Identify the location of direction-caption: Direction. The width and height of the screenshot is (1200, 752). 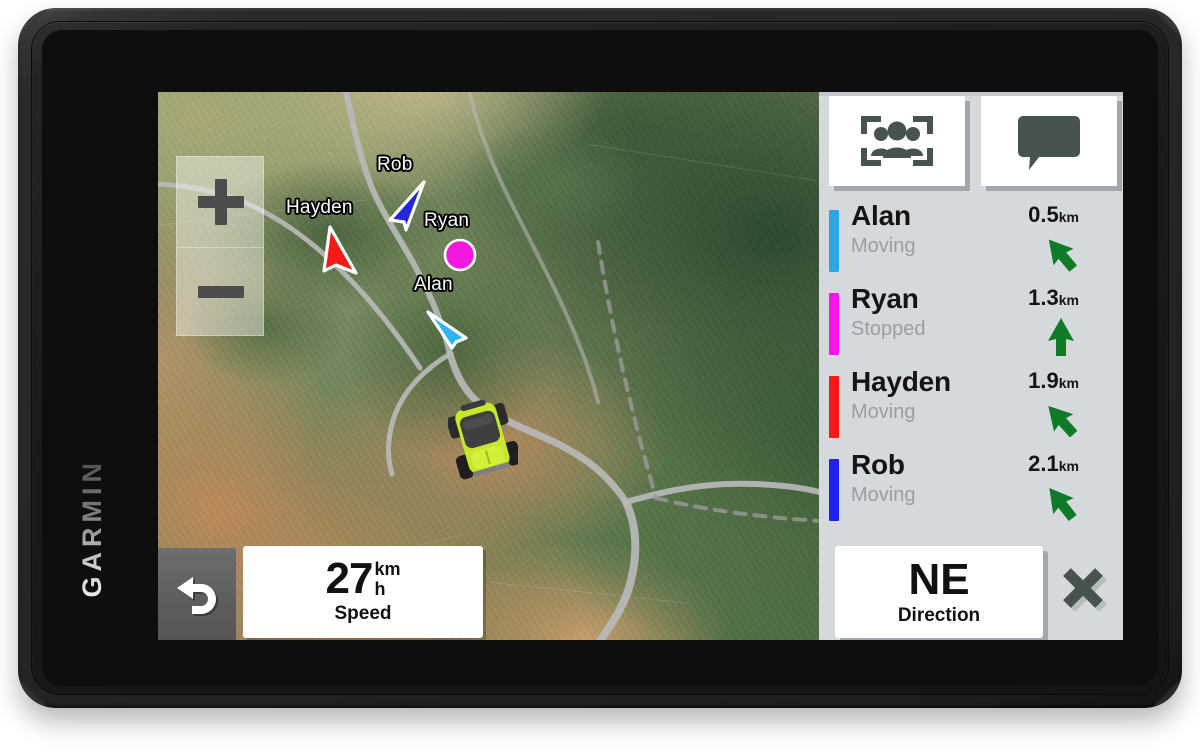
(939, 615).